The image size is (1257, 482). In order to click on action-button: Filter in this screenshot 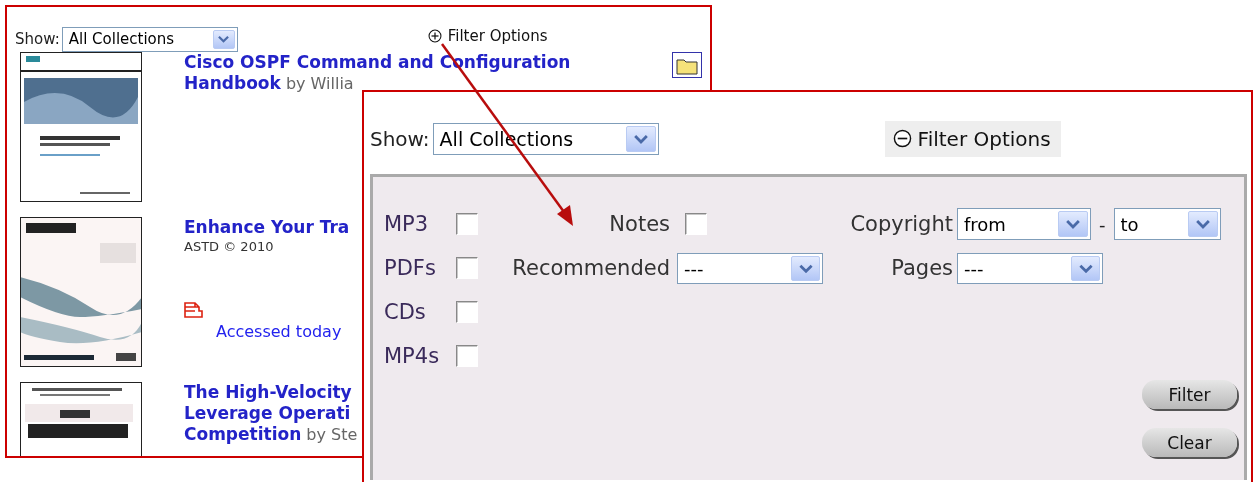, I will do `click(1189, 394)`.